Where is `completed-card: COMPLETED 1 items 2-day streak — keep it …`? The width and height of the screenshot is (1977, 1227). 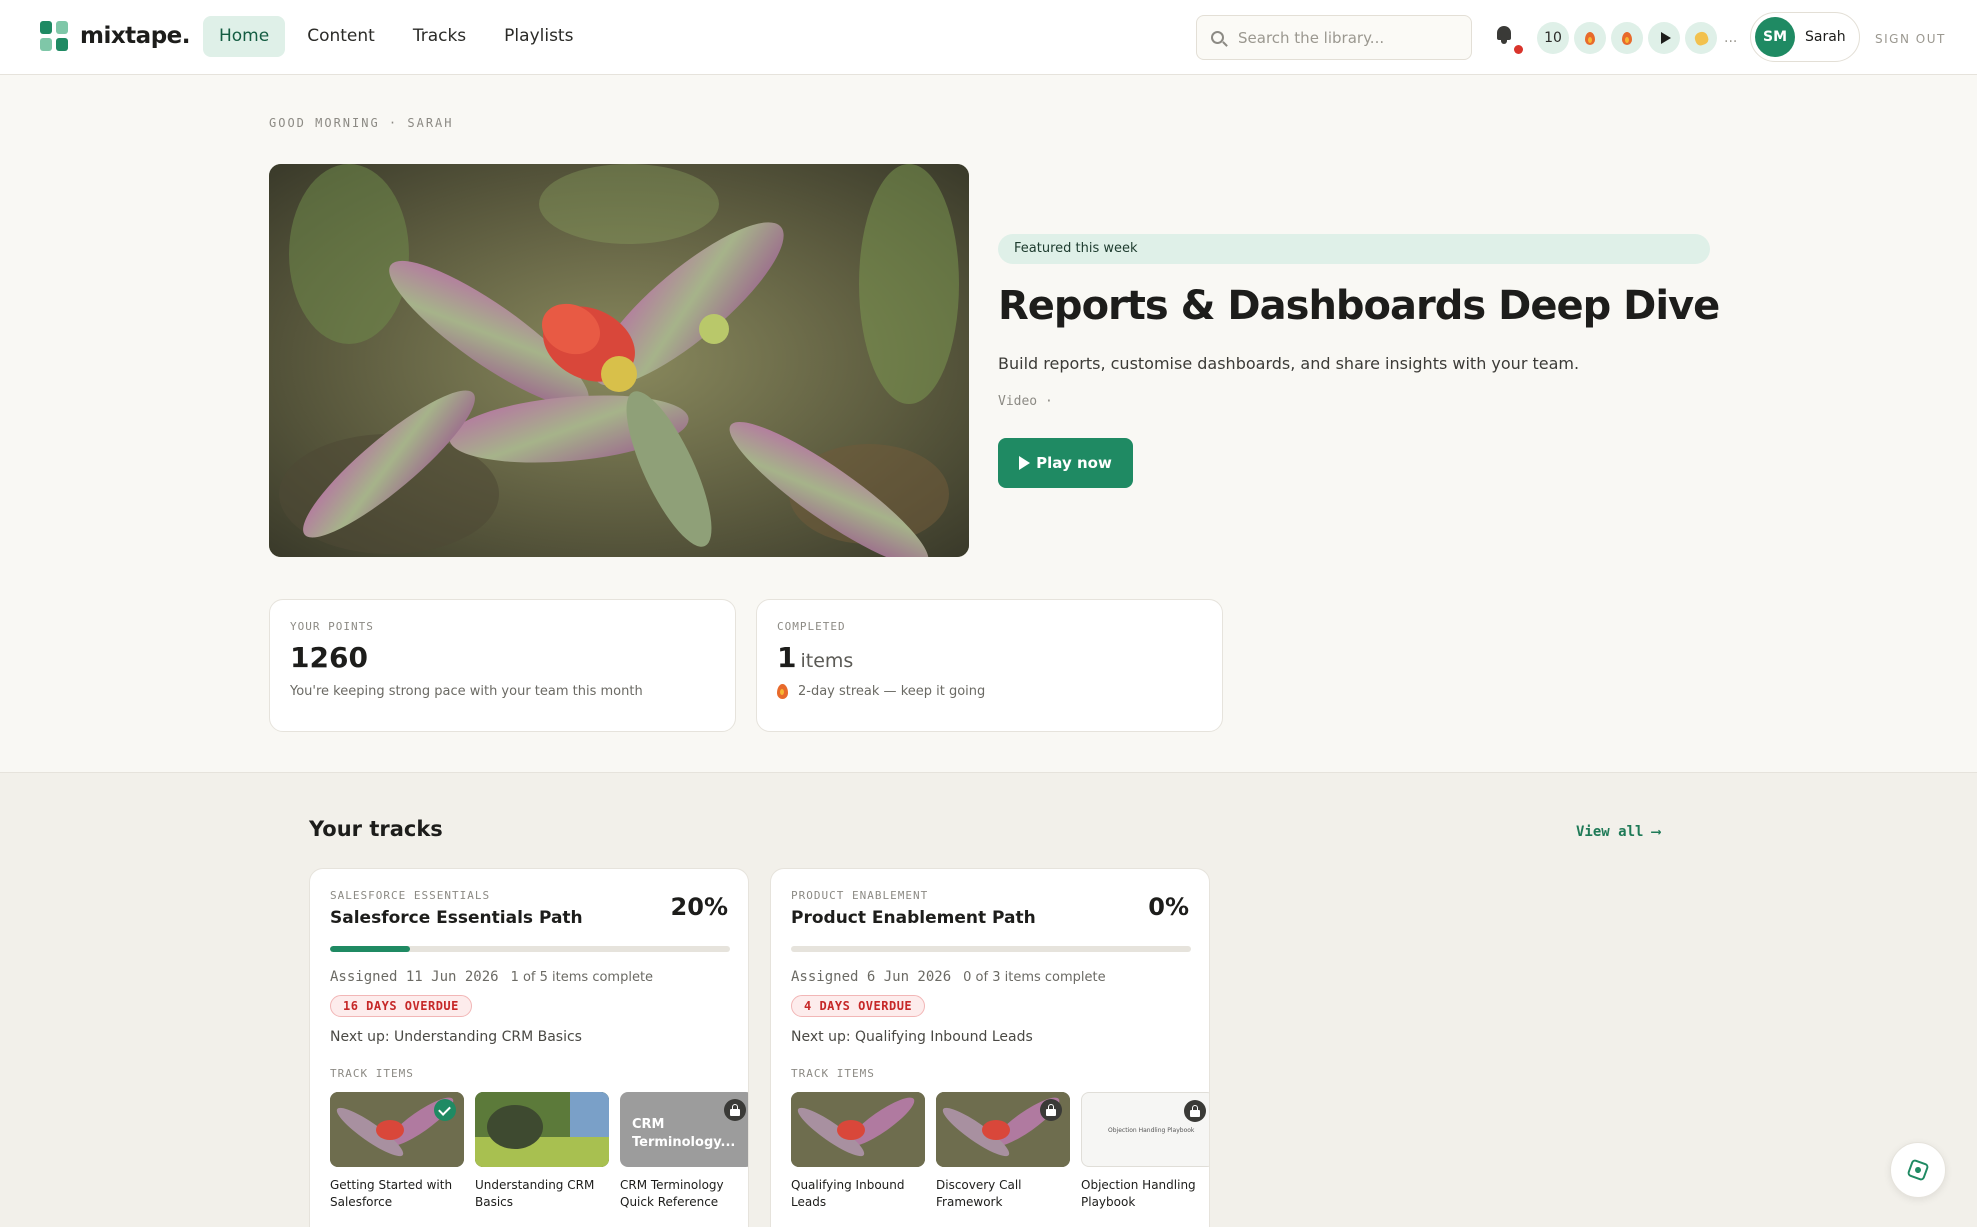
completed-card: COMPLETED 1 items 2-day streak — keep it … is located at coordinates (989, 665).